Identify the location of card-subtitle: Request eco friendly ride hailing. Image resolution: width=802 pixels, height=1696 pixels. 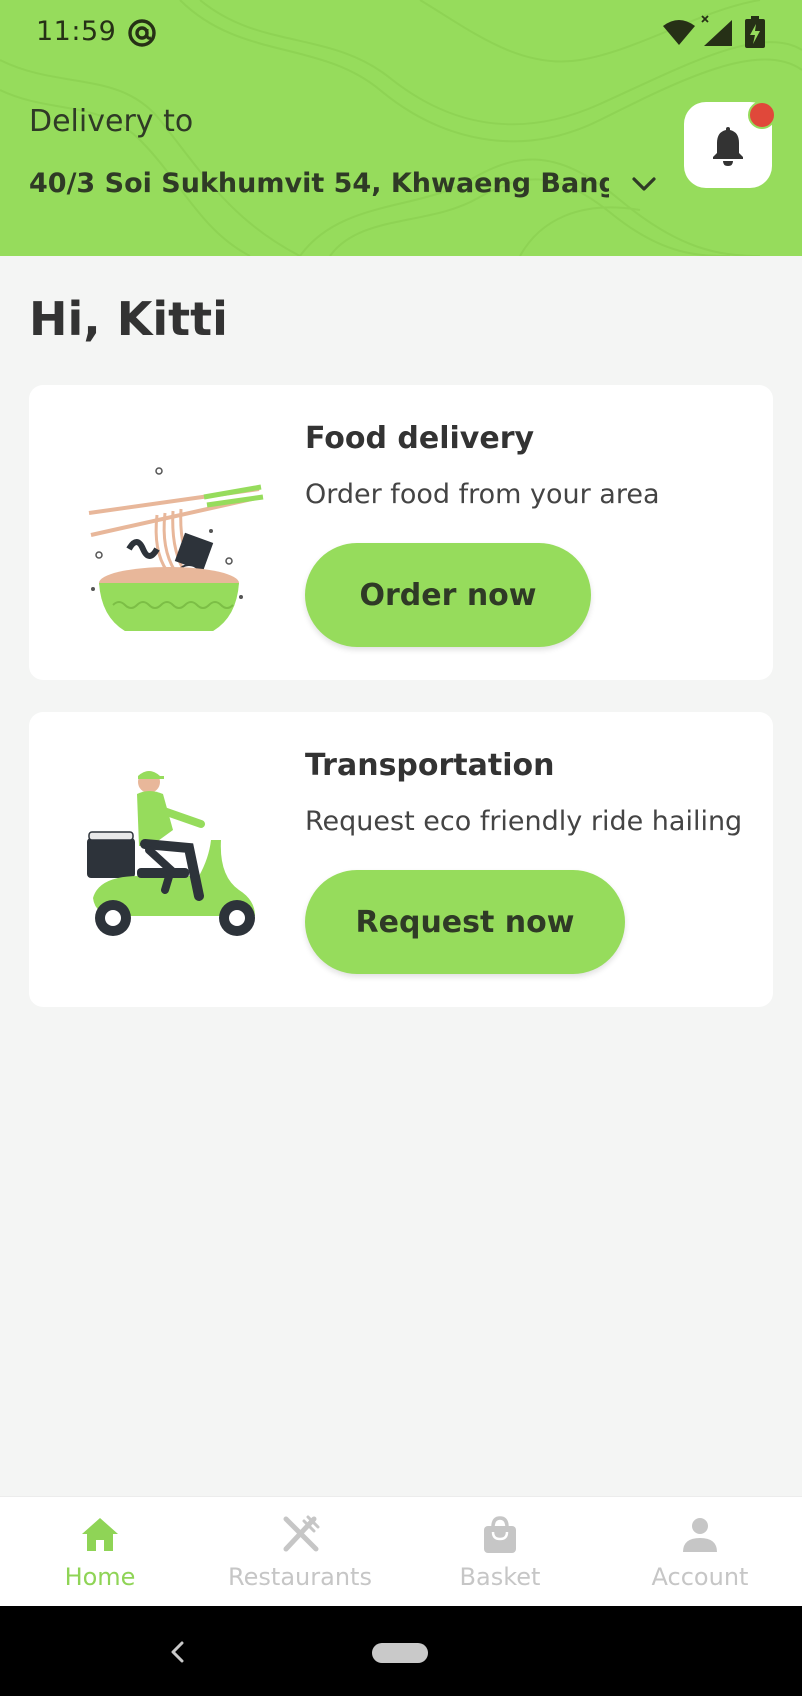
(524, 821).